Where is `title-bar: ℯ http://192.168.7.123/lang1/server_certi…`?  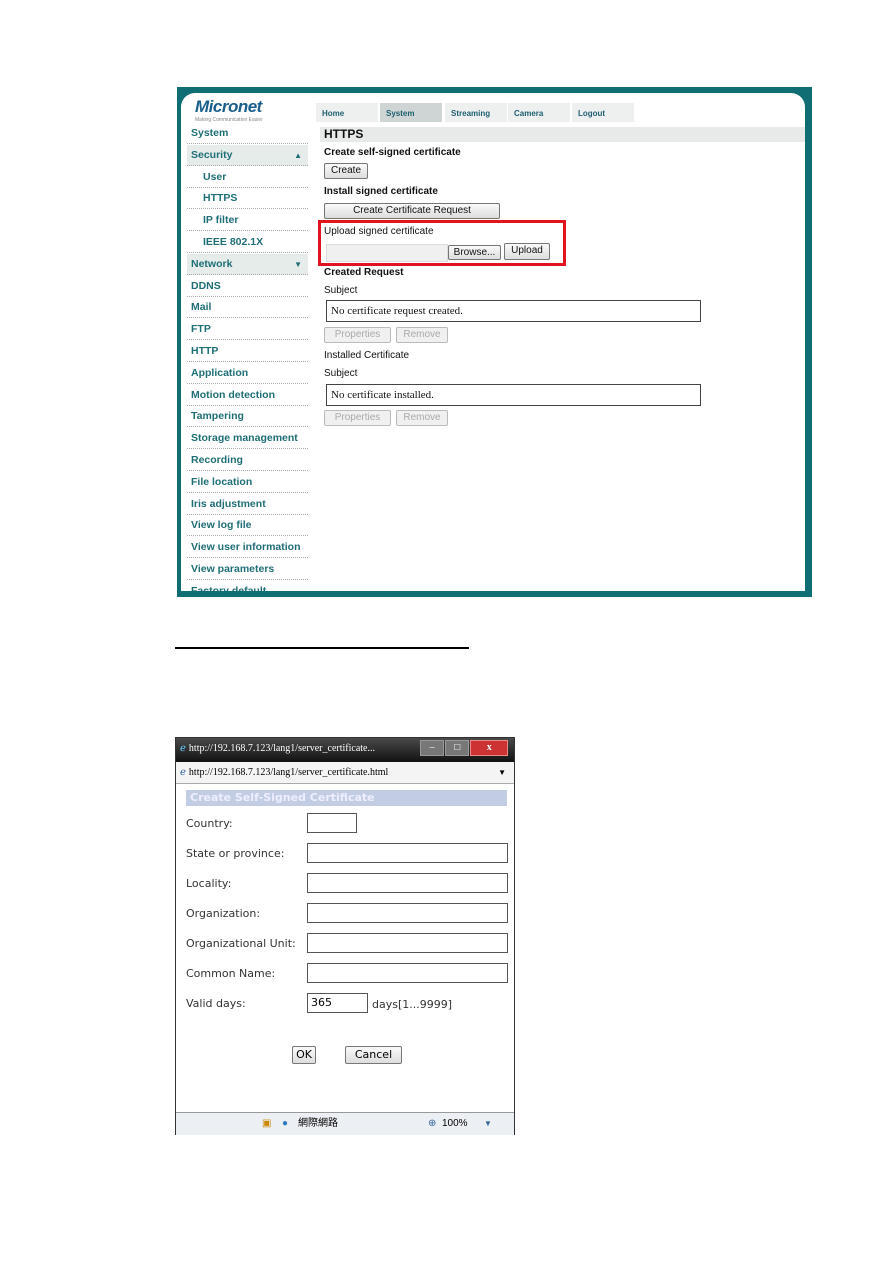 title-bar: ℯ http://192.168.7.123/lang1/server_certi… is located at coordinates (345, 750).